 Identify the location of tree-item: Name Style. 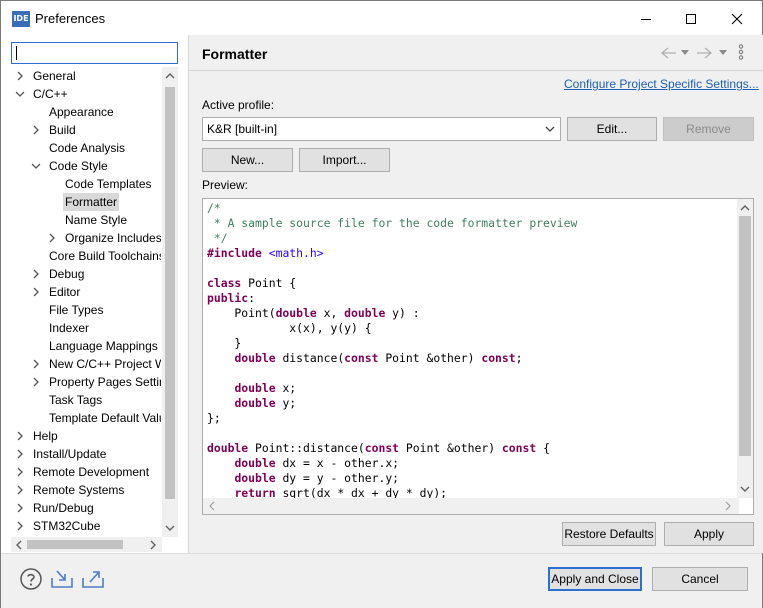
(86, 220).